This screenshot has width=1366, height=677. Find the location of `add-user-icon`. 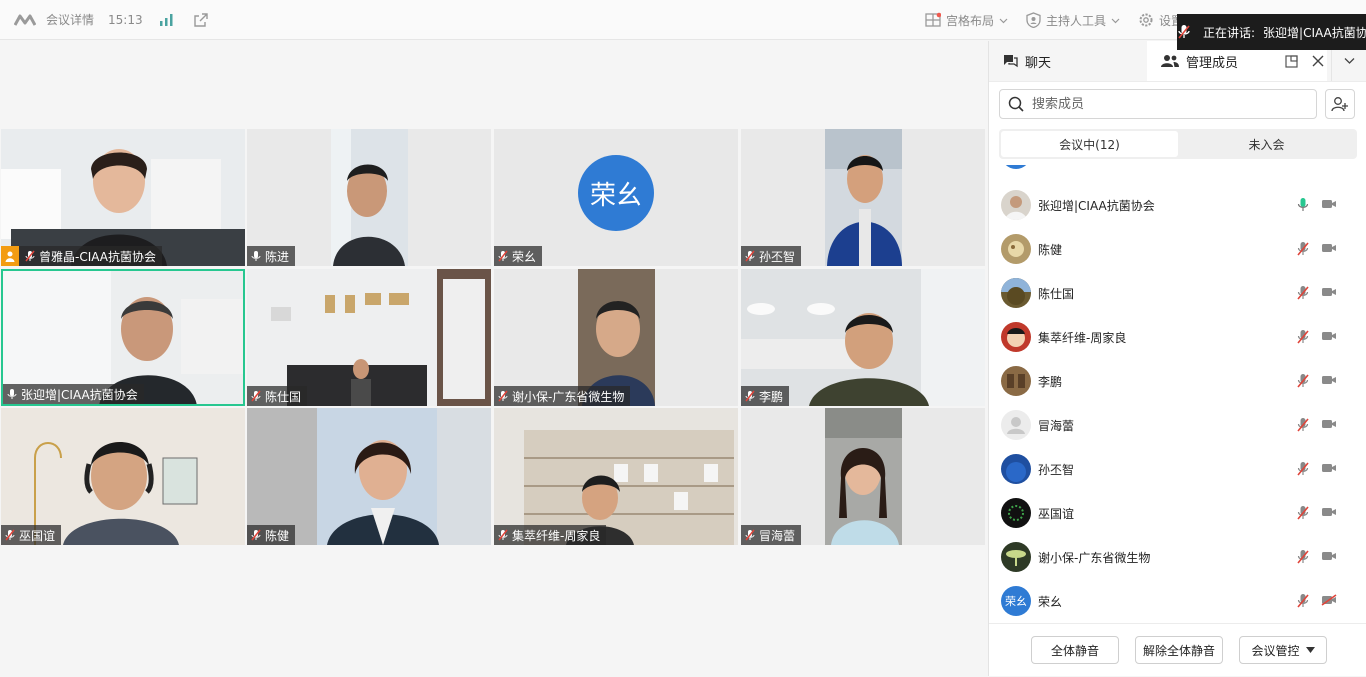

add-user-icon is located at coordinates (1339, 104).